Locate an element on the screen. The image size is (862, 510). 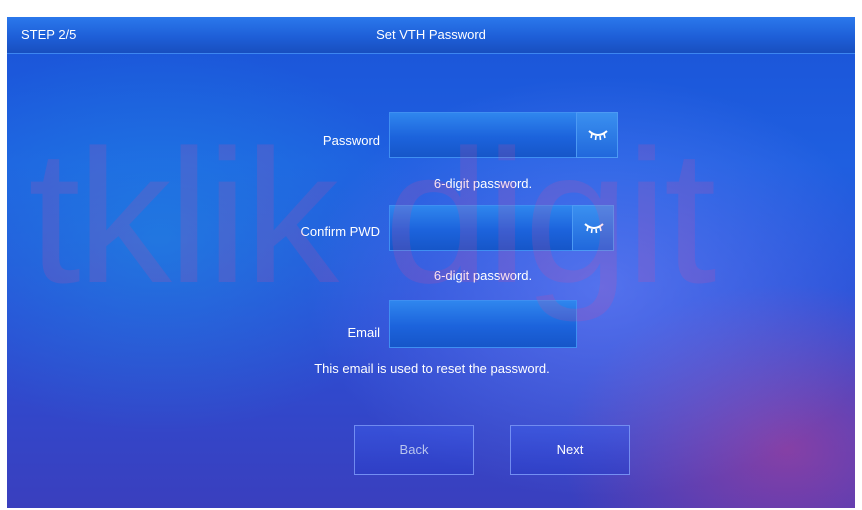
password-hint: 6-digit password. is located at coordinates (483, 183).